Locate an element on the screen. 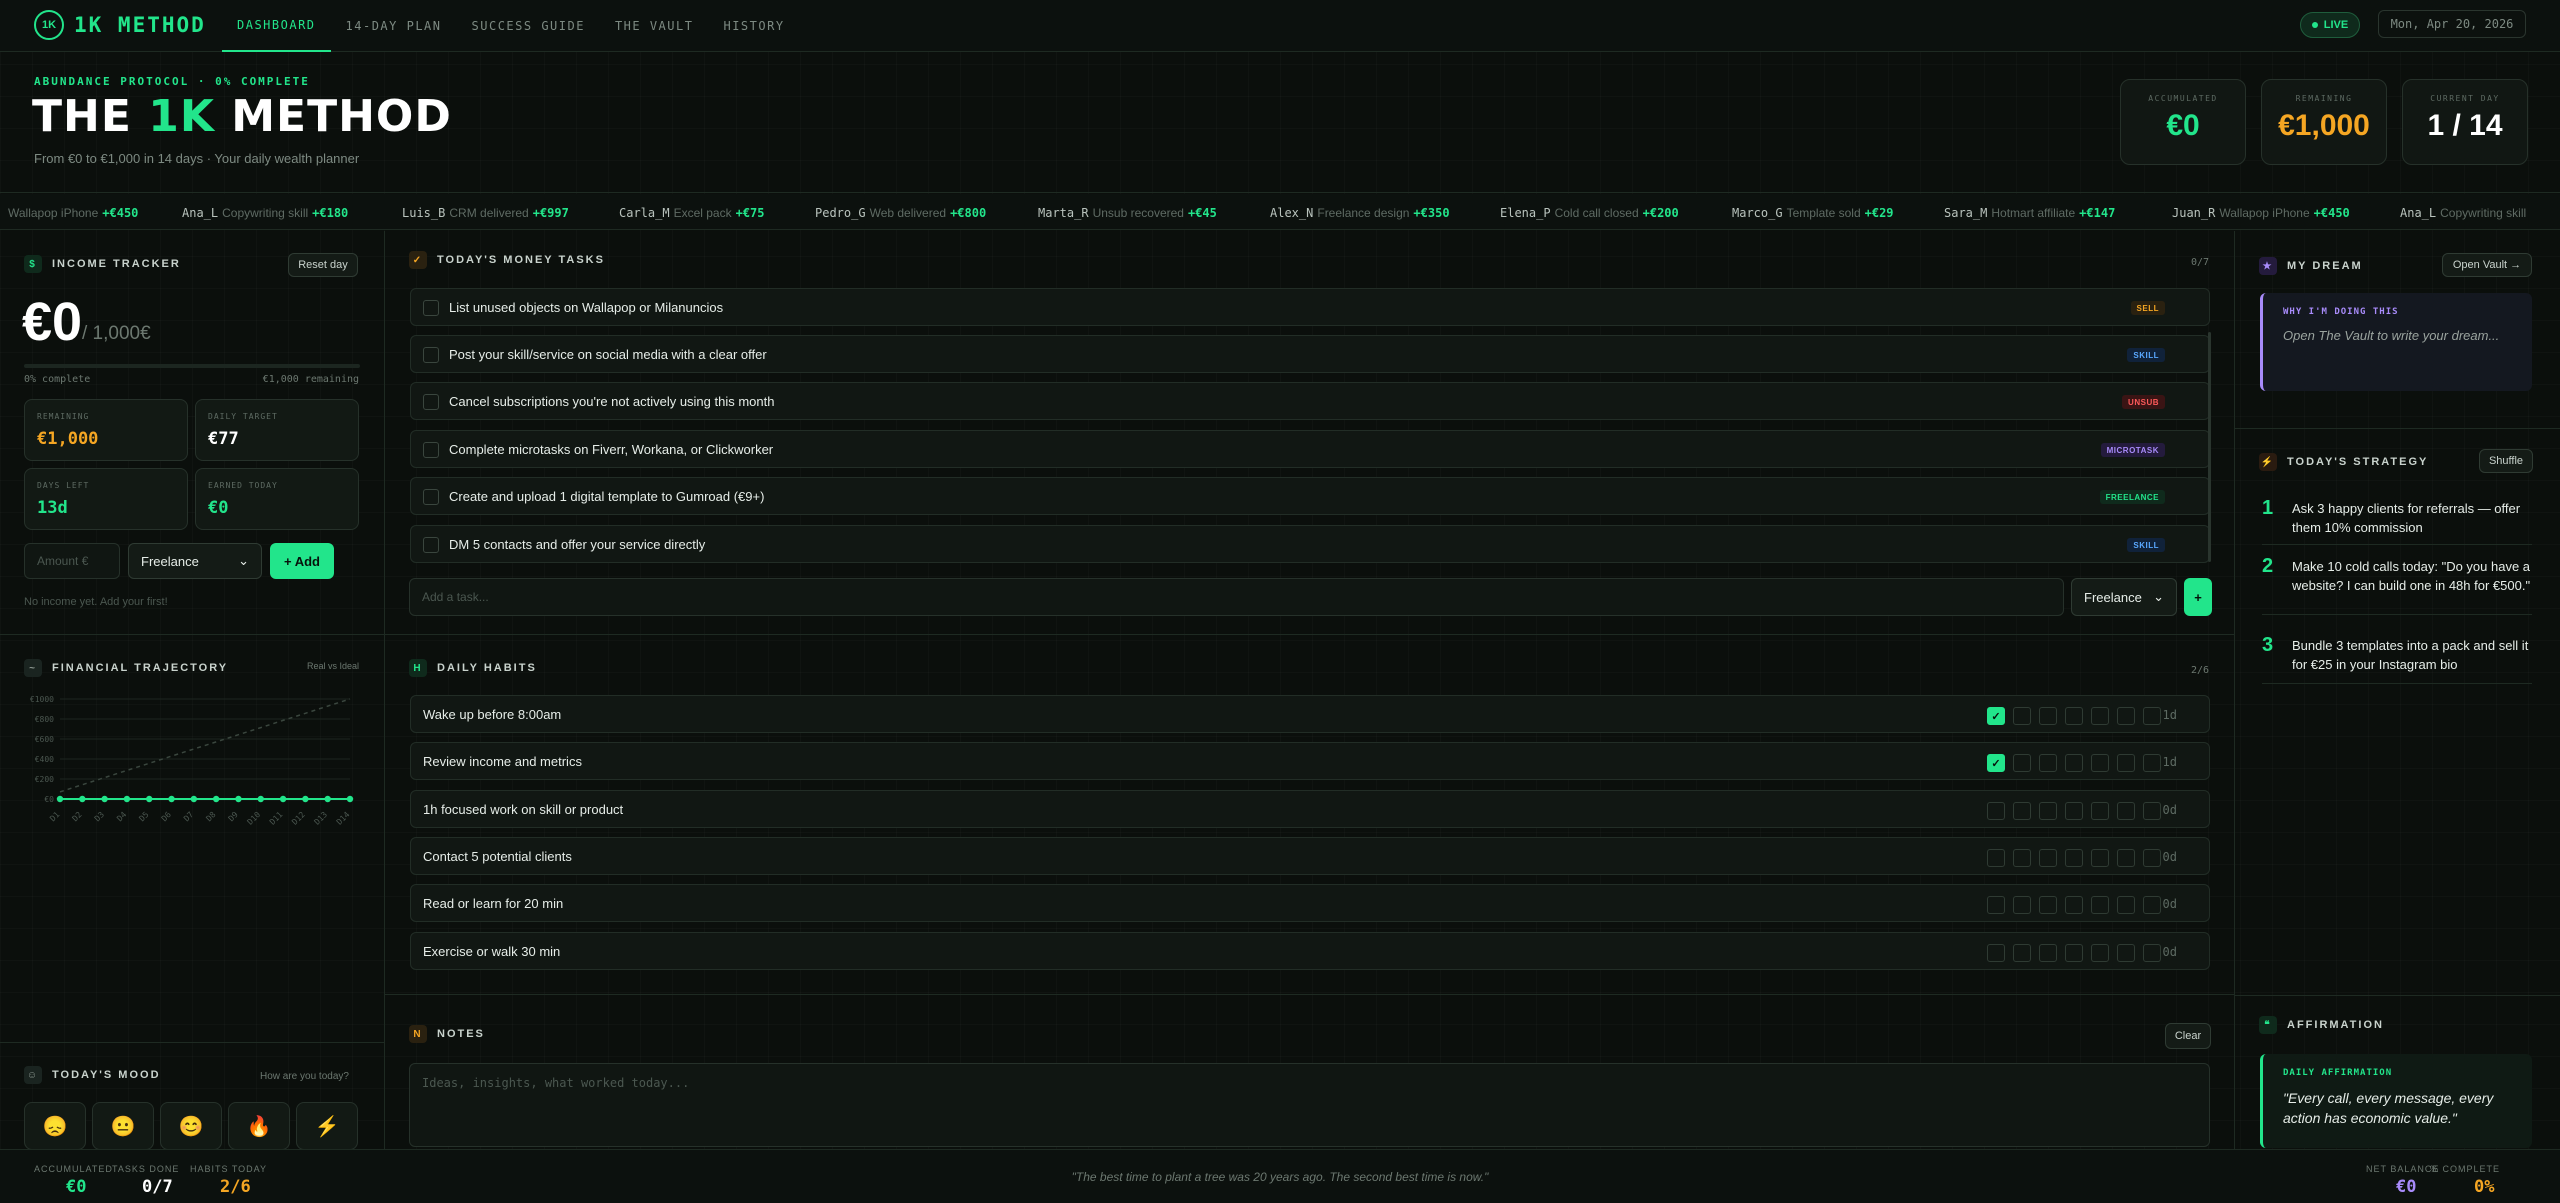 This screenshot has height=1203, width=2560. open-vault-button: Open Vault → is located at coordinates (2487, 265).